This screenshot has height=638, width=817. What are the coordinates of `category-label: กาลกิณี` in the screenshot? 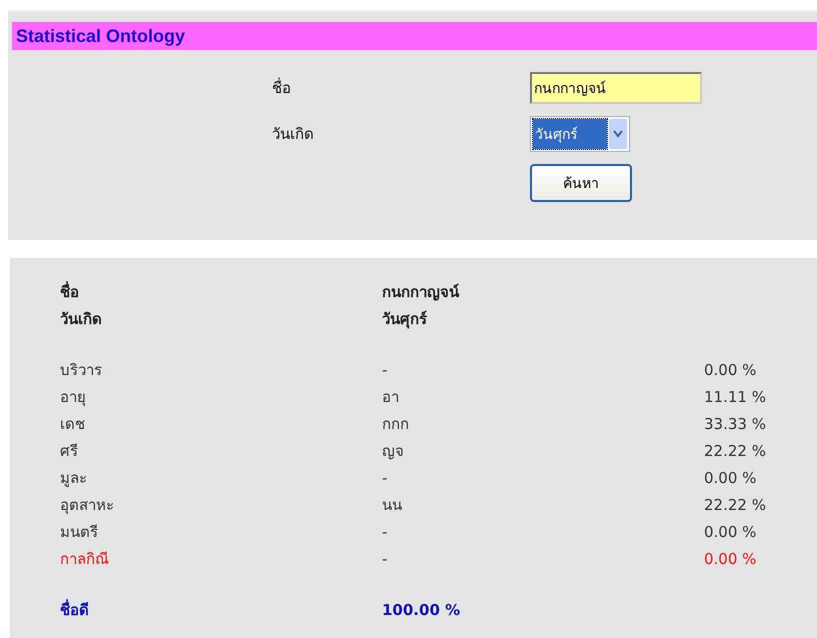 It's located at (85, 559).